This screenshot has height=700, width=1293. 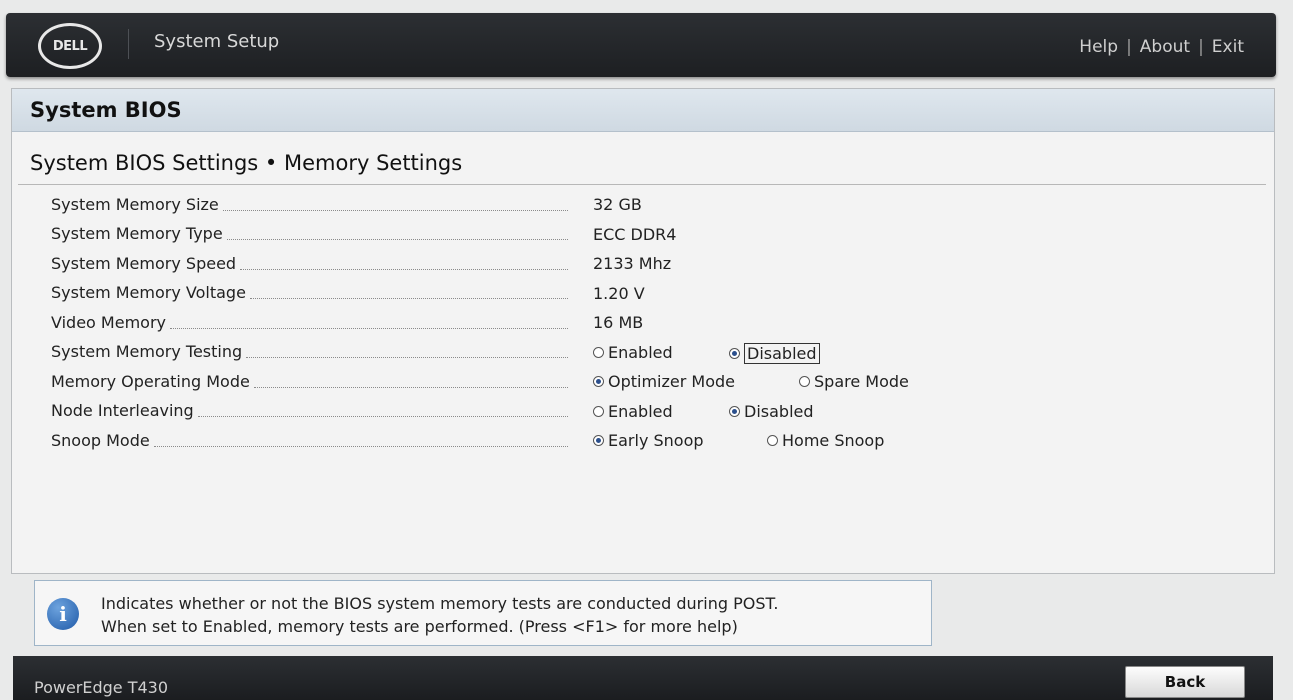 What do you see at coordinates (70, 46) in the screenshot?
I see `dell-logo: DELL` at bounding box center [70, 46].